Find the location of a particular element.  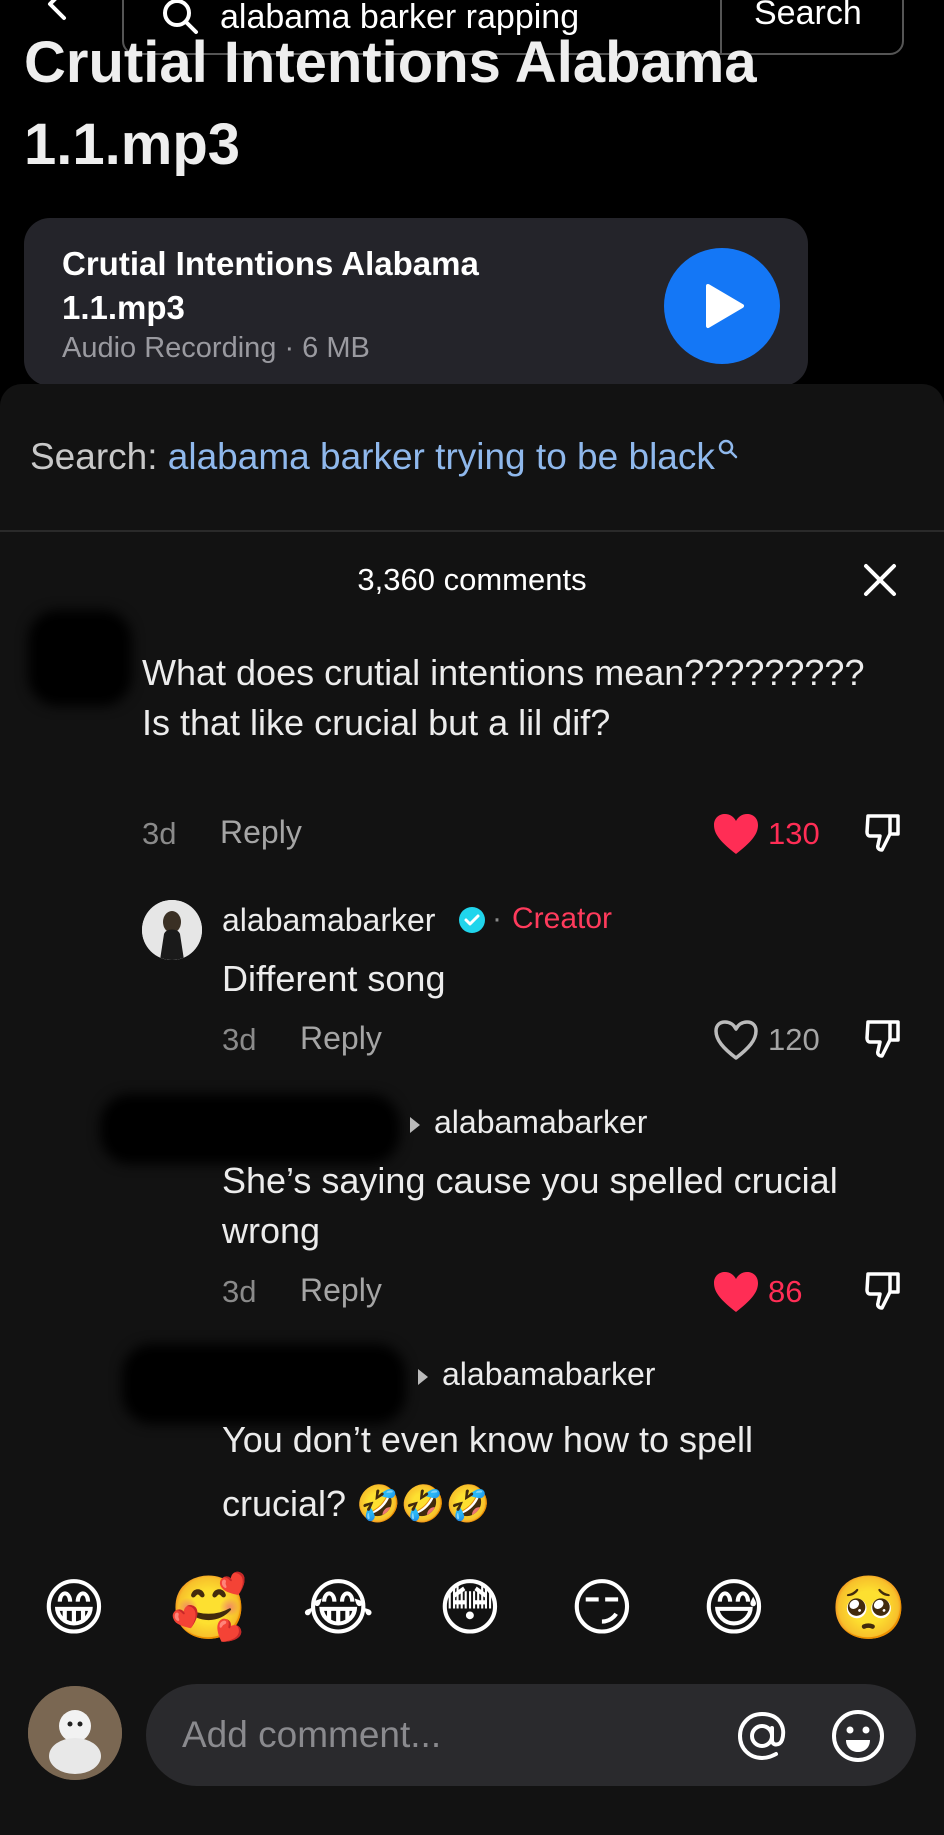

creator-badge: Creator is located at coordinates (562, 918).